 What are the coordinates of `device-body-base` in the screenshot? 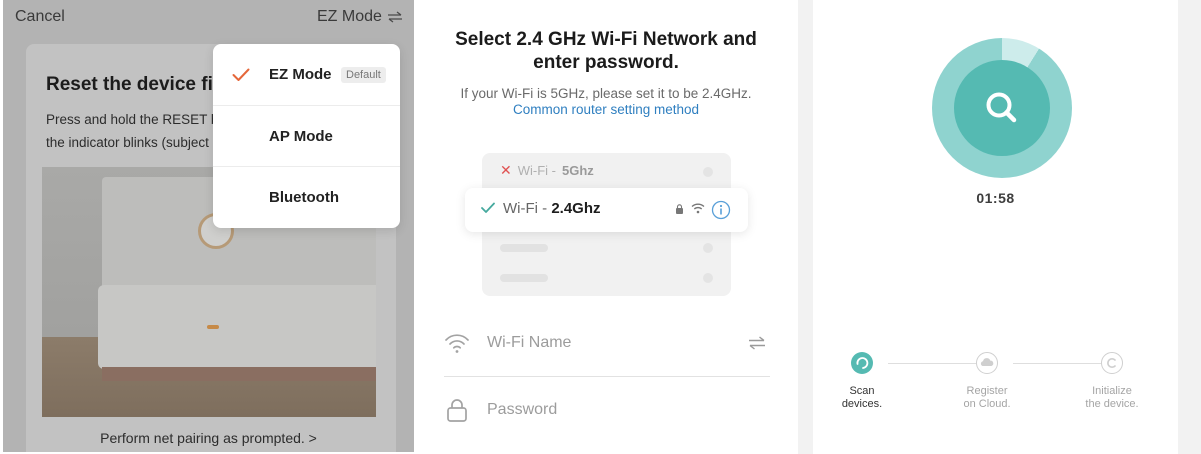 It's located at (237, 327).